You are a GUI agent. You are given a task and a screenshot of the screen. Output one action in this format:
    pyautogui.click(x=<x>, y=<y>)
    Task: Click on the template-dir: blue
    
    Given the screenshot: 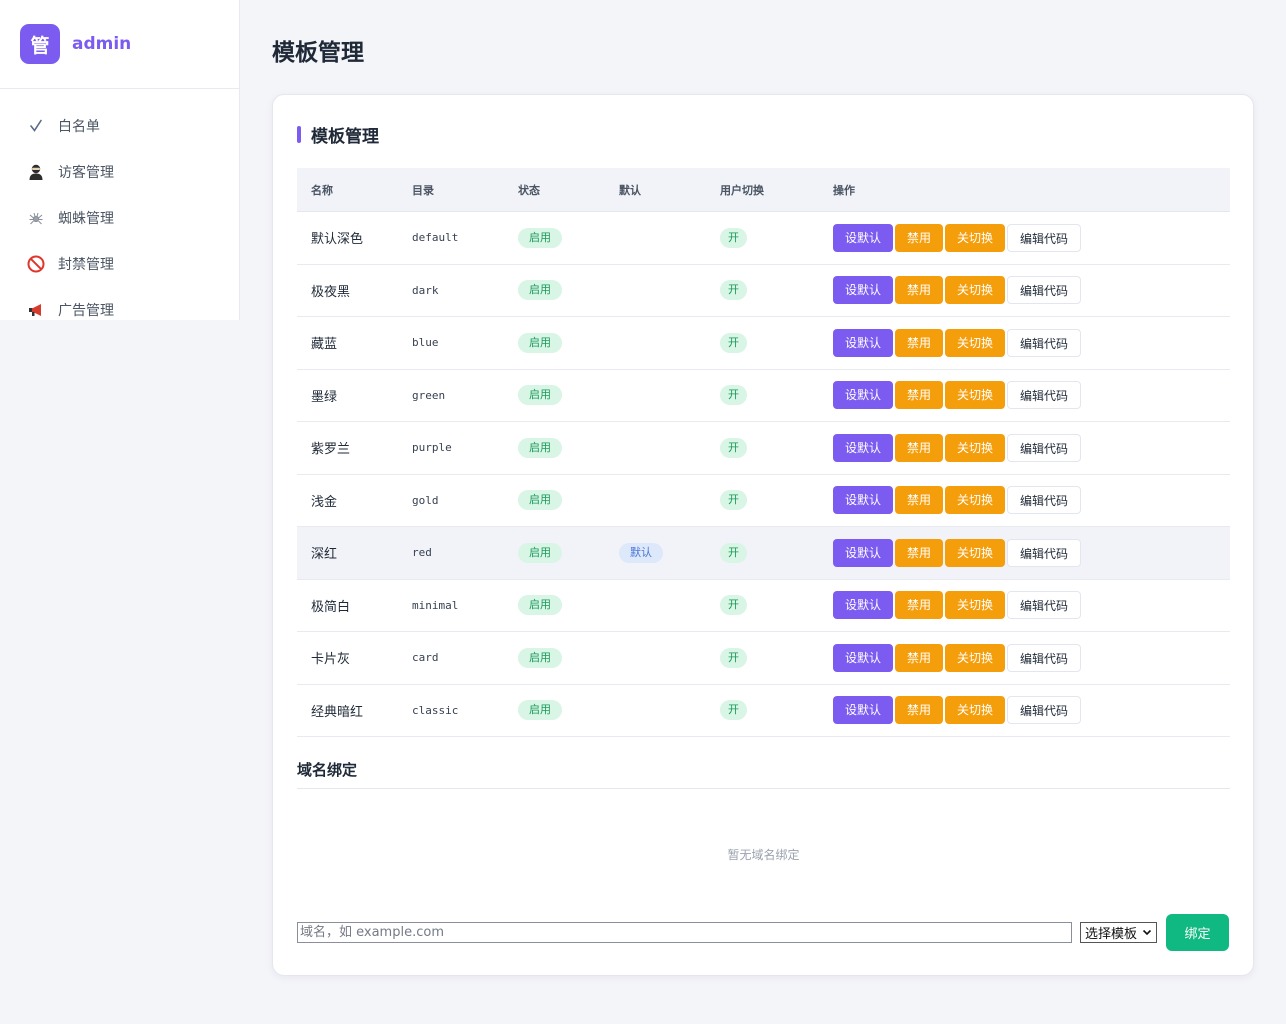 What is the action you would take?
    pyautogui.click(x=425, y=343)
    